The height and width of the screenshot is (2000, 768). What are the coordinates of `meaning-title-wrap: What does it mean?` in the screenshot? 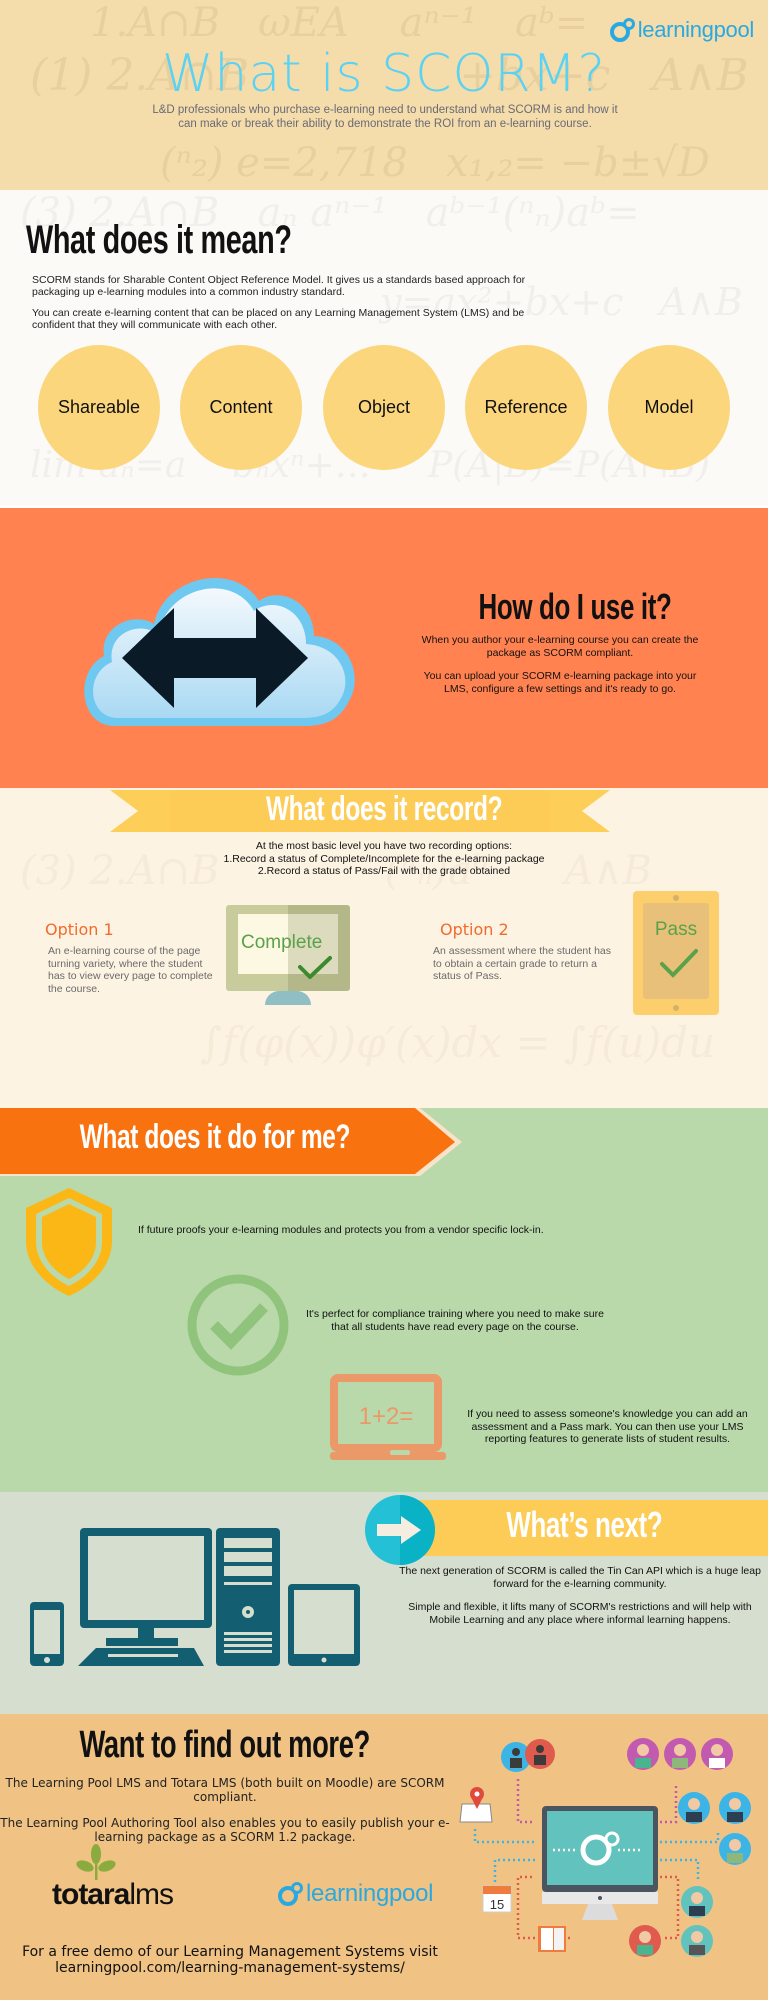 It's located at (210, 240).